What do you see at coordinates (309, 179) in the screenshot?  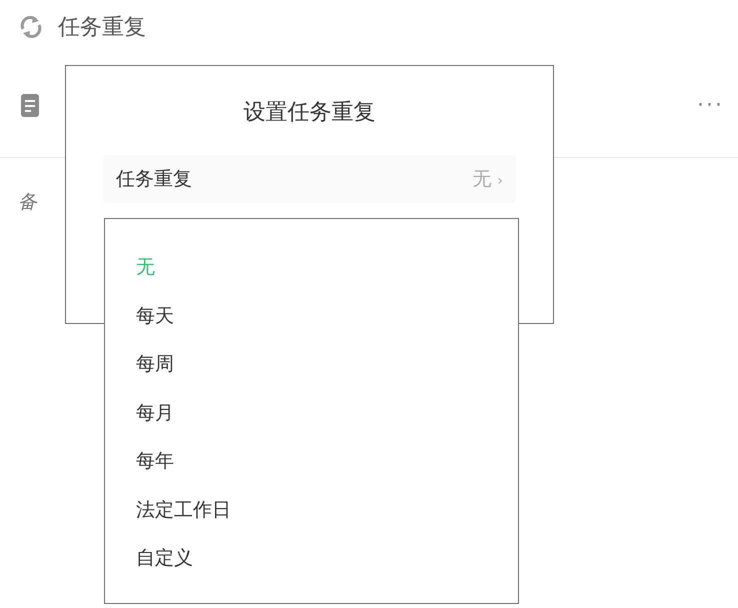 I see `repeat-select: 任务重复 无 ›` at bounding box center [309, 179].